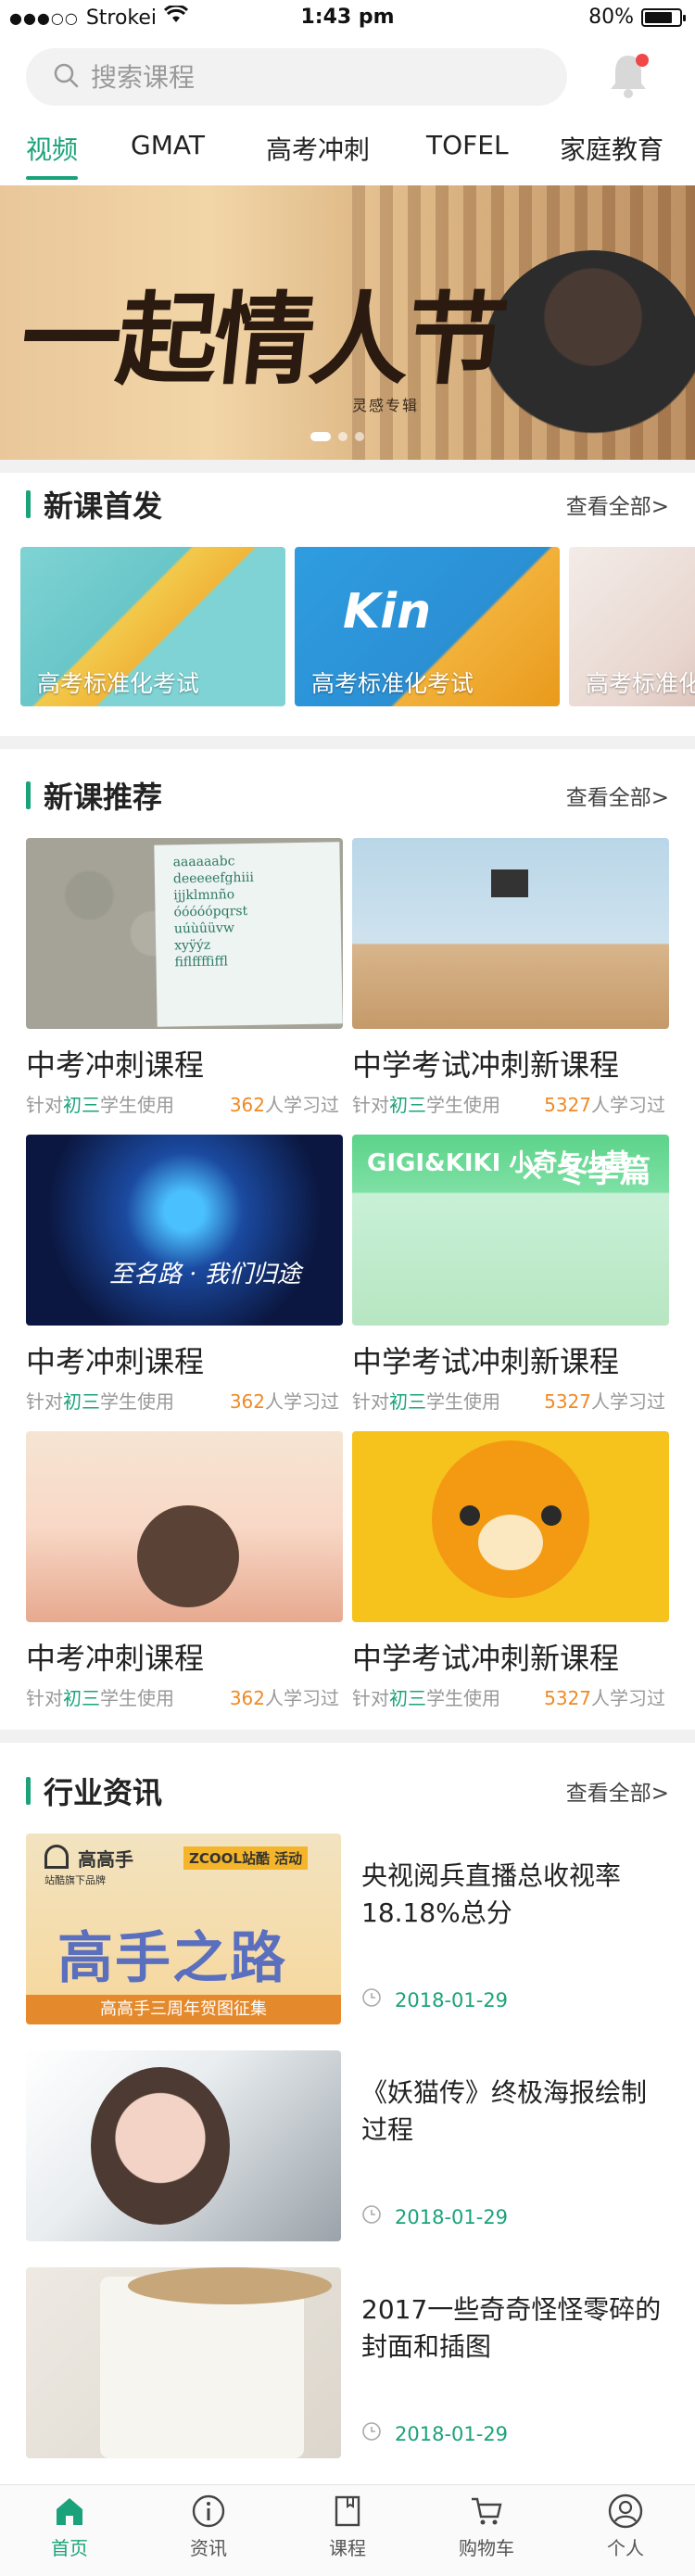  What do you see at coordinates (486, 2548) in the screenshot?
I see `tabbar-label: 购物车` at bounding box center [486, 2548].